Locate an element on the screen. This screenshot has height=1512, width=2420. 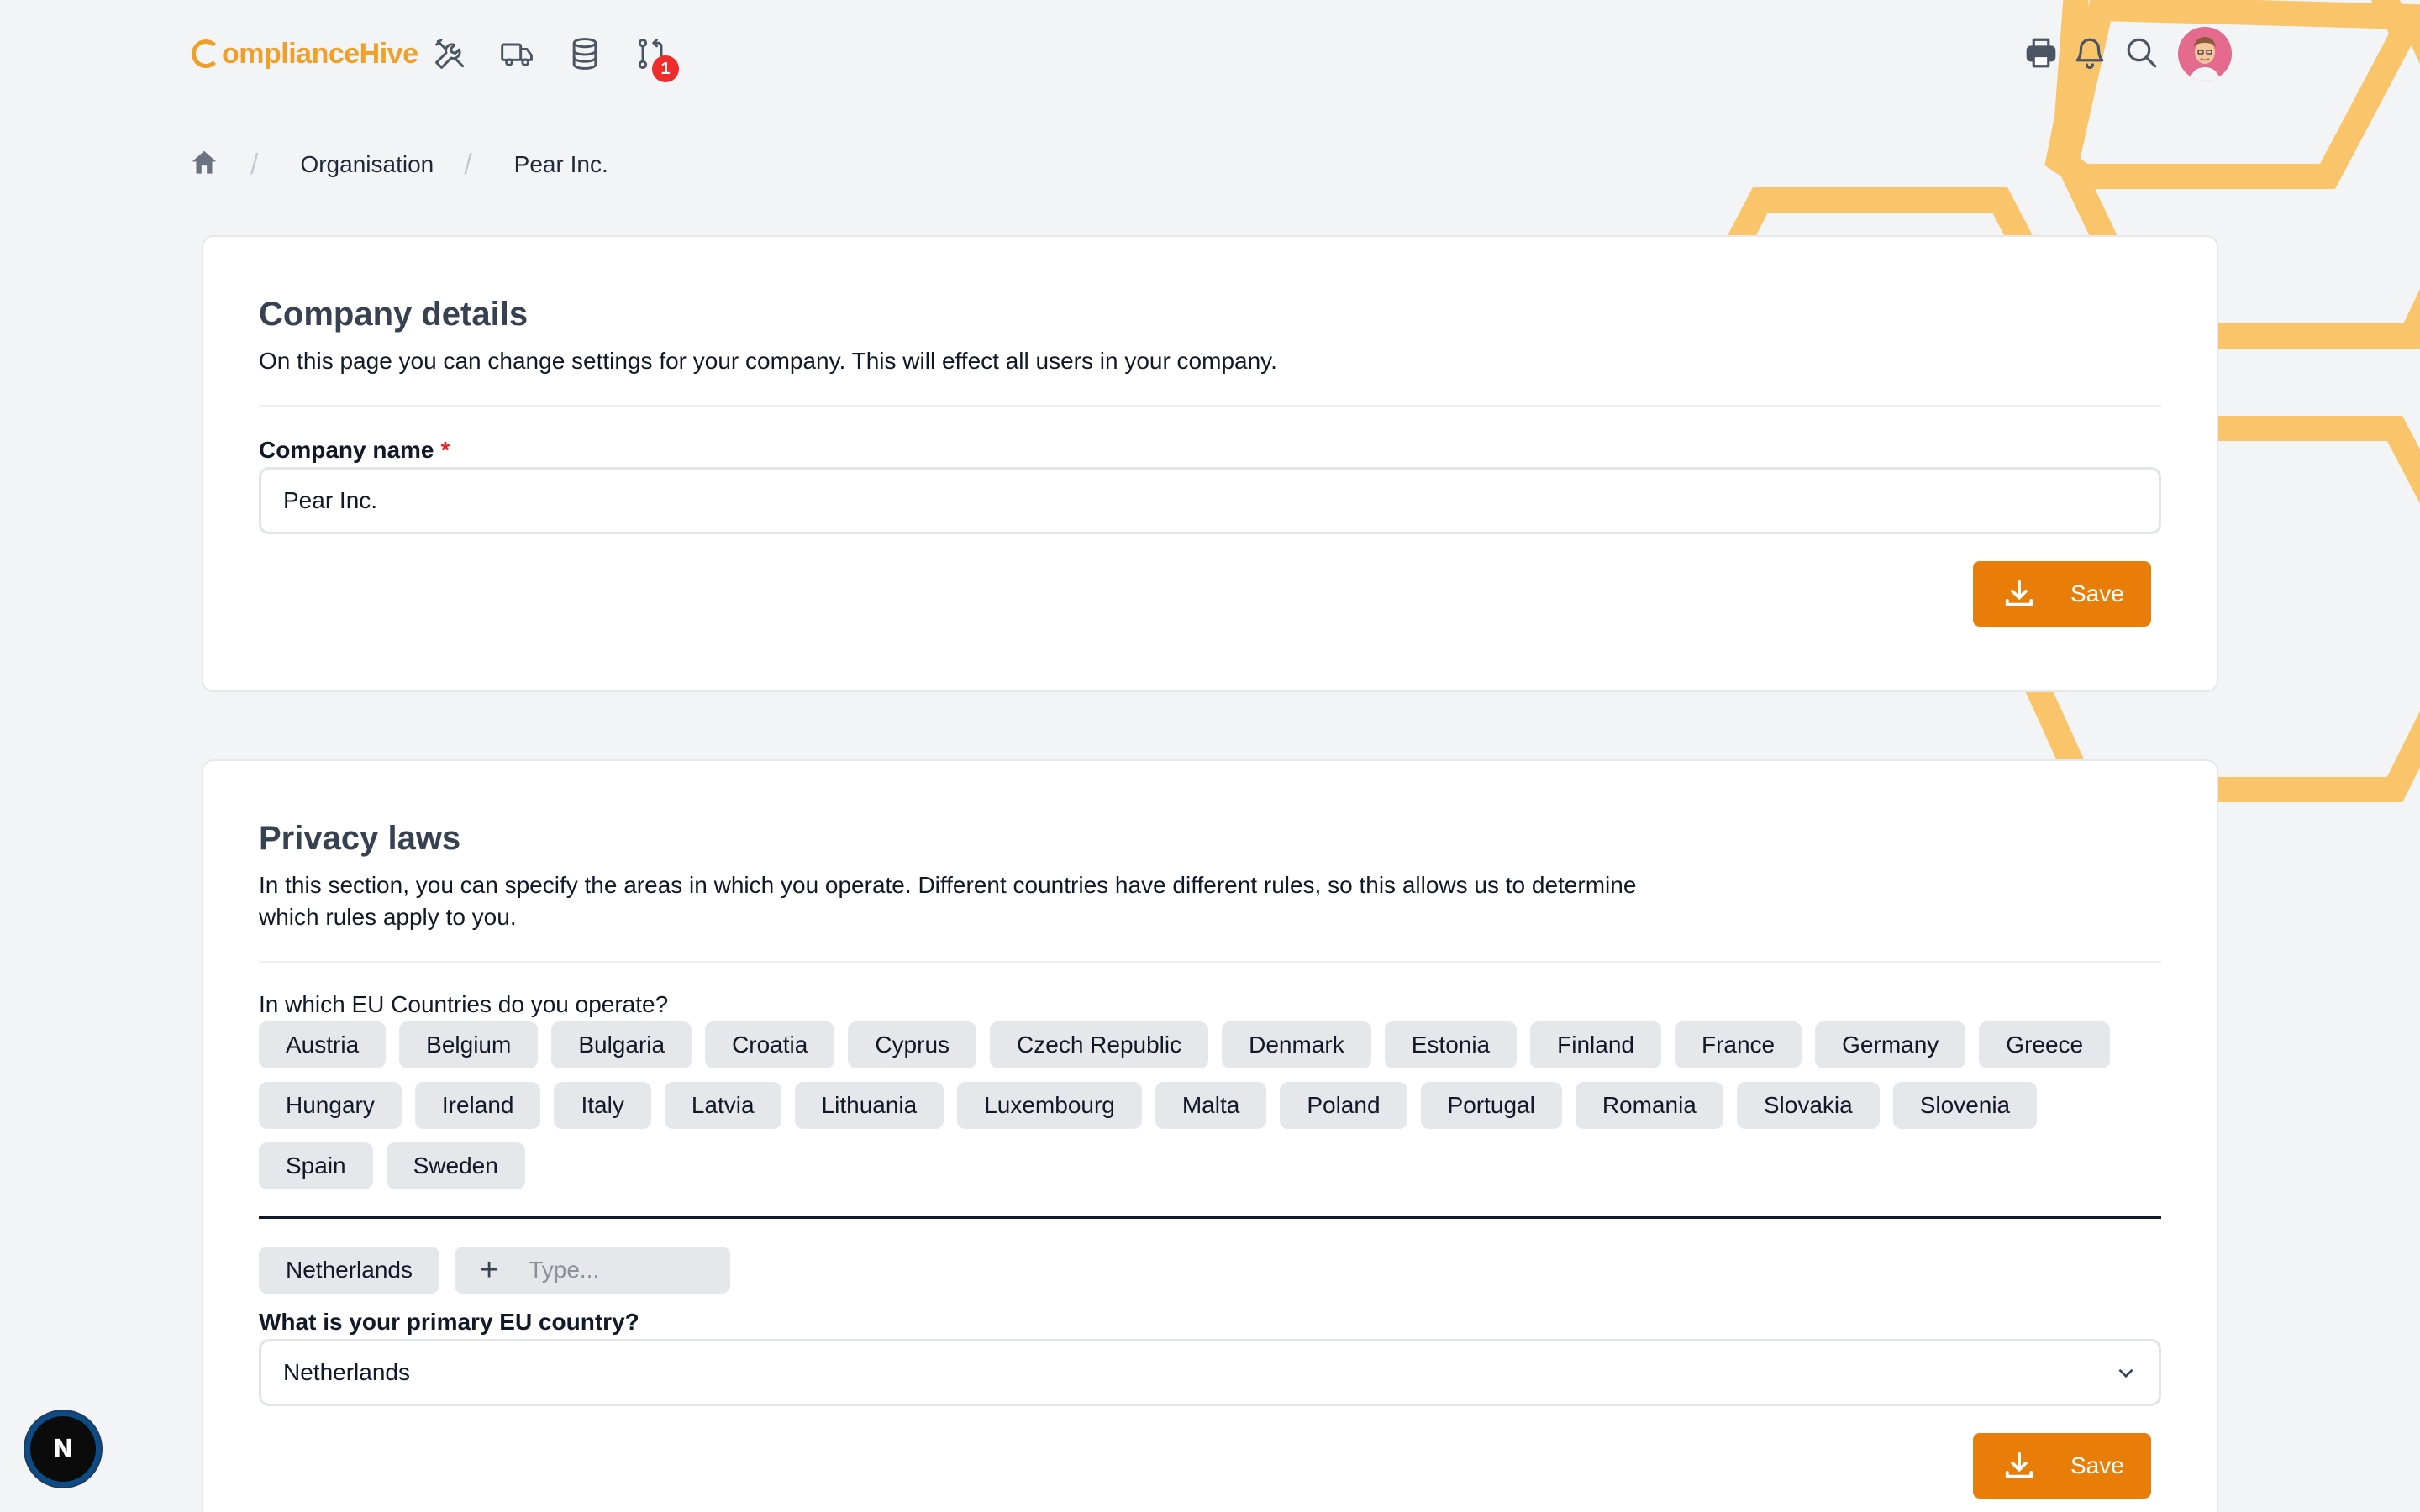
logo-c-mark is located at coordinates (206, 53).